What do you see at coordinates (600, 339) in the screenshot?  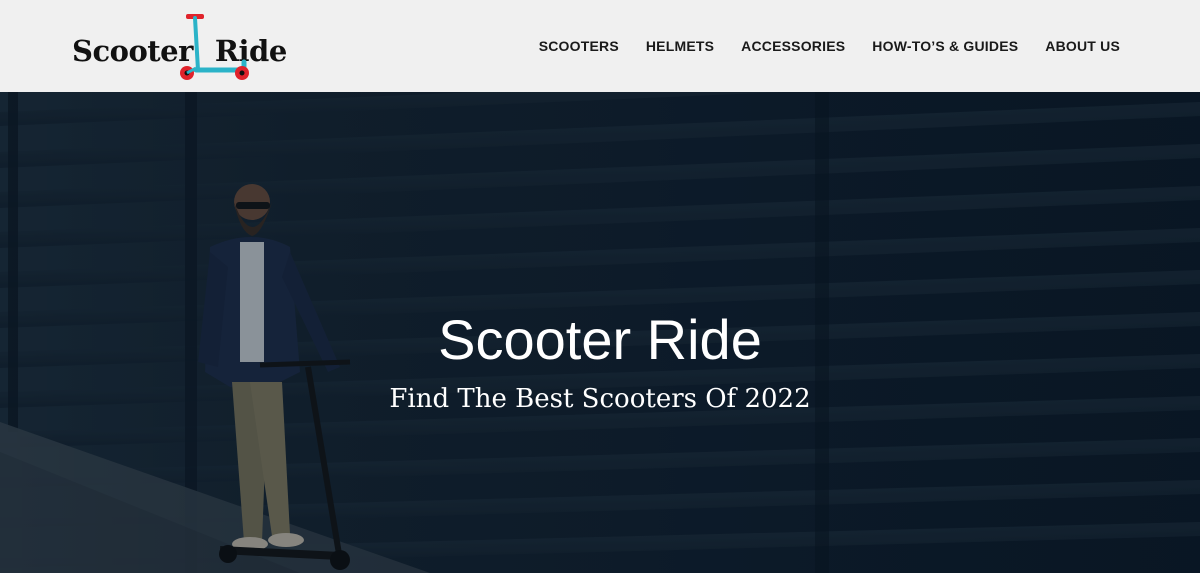 I see `hero-title: Scooter Ride` at bounding box center [600, 339].